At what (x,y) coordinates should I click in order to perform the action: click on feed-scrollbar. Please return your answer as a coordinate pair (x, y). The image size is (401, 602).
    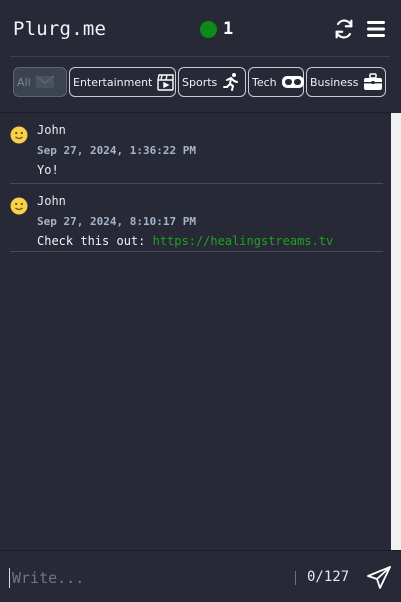
    Looking at the image, I should click on (396, 331).